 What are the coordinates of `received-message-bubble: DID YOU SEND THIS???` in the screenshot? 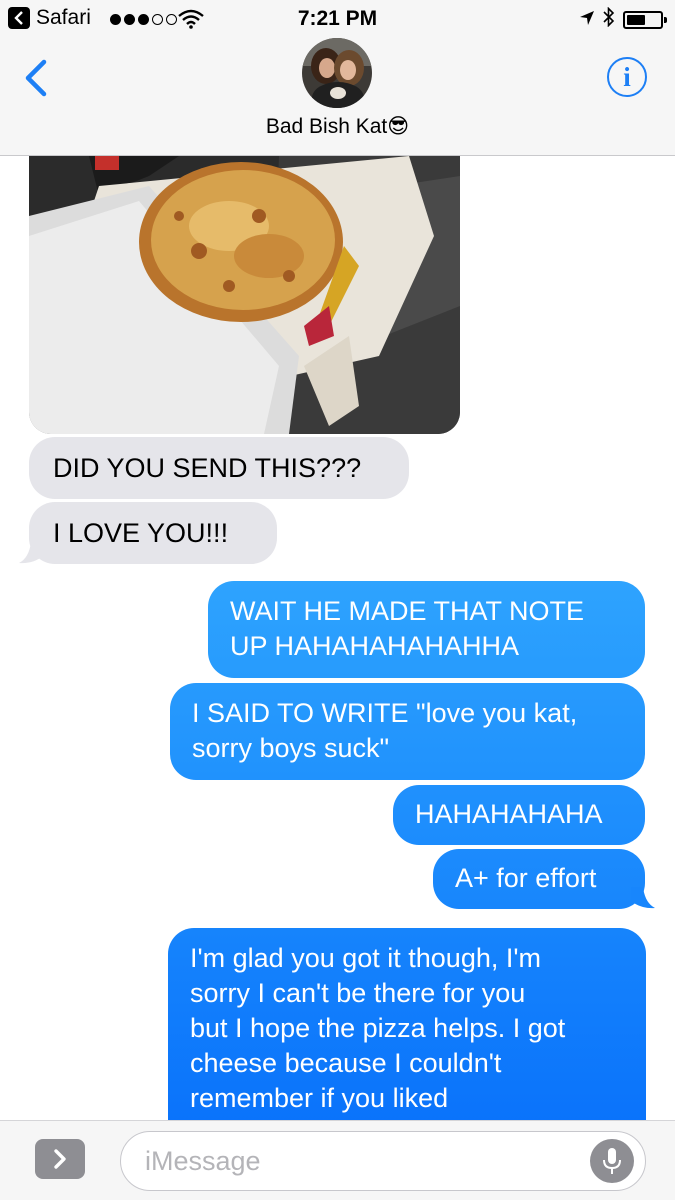 It's located at (219, 468).